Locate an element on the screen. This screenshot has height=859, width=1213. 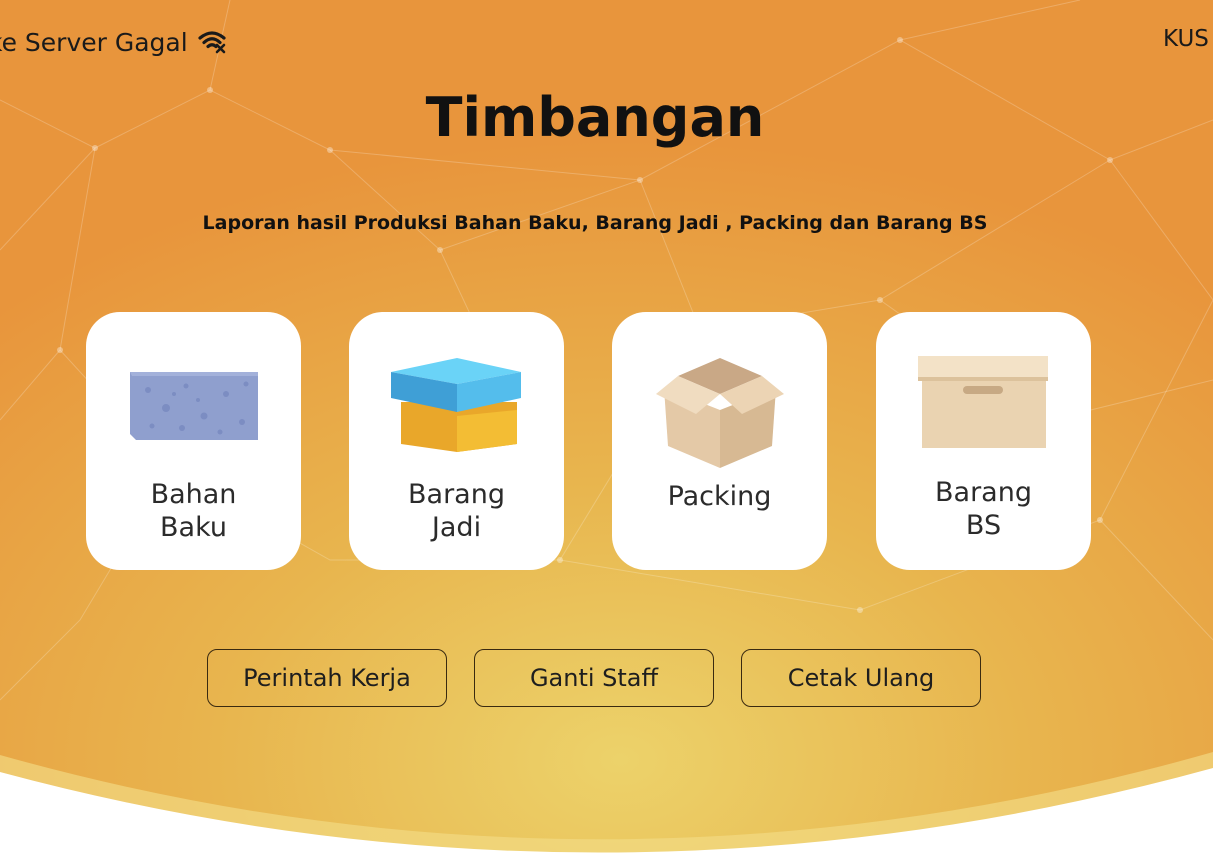
wifi-off-icon is located at coordinates (212, 42).